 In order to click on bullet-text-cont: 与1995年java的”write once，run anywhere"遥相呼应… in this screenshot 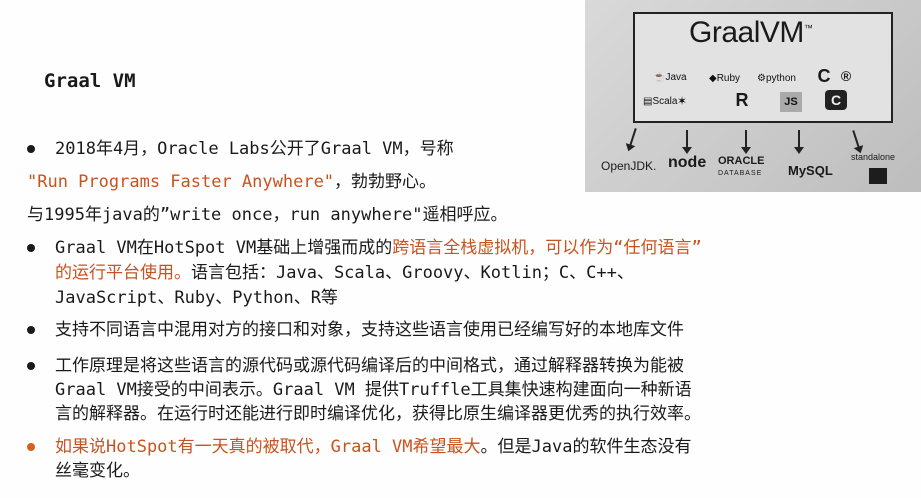, I will do `click(267, 215)`.